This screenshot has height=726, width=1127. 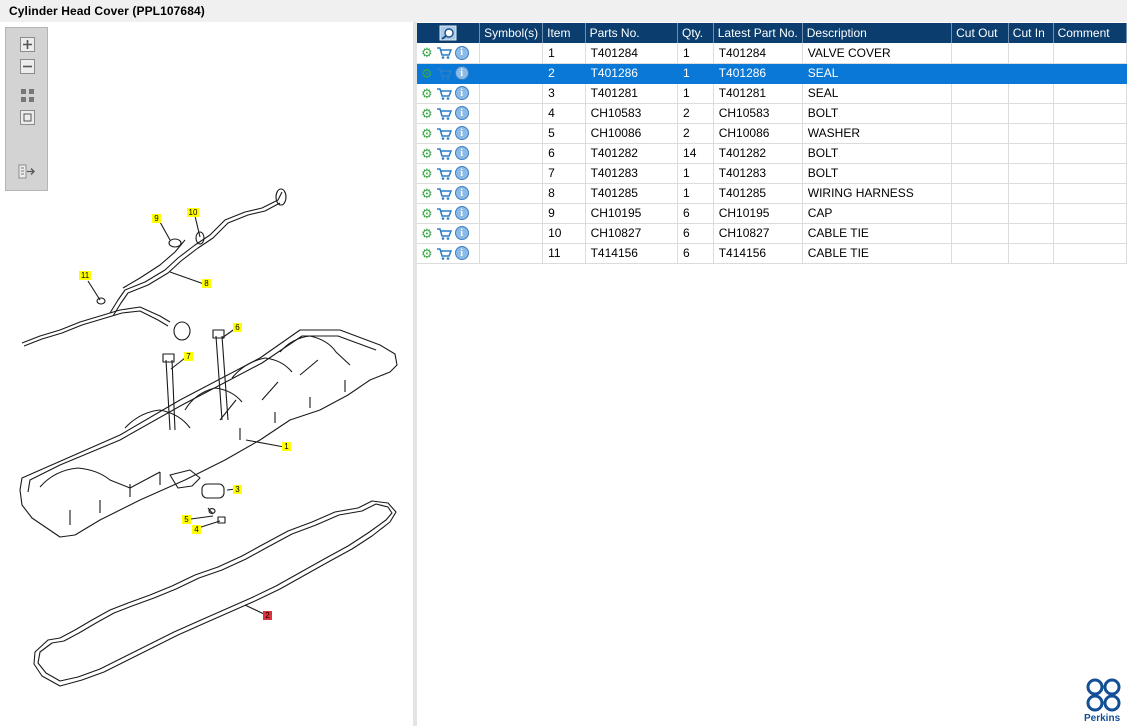 What do you see at coordinates (772, 253) in the screenshot?
I see `table-row: ⚙ i 11 T414156 6 T414156 CABLE TIE` at bounding box center [772, 253].